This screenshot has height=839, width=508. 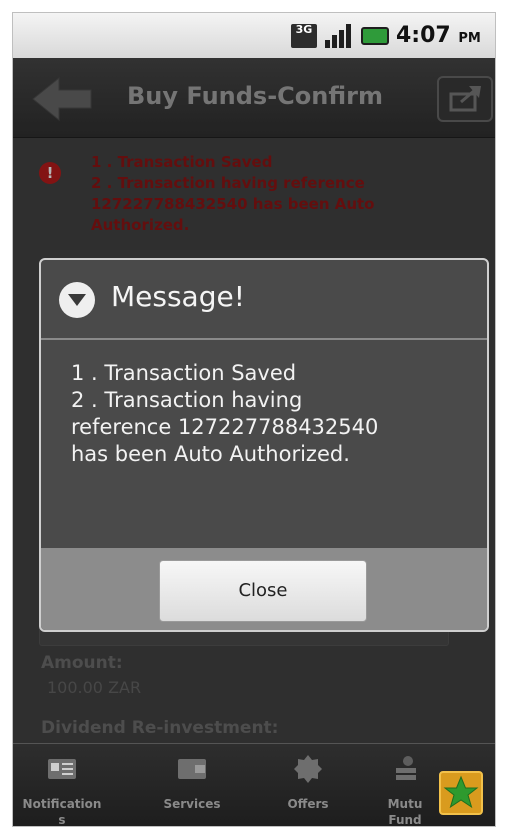 What do you see at coordinates (254, 785) in the screenshot?
I see `bottom-tab-bar: Notification s Services Offers Mutu Fund` at bounding box center [254, 785].